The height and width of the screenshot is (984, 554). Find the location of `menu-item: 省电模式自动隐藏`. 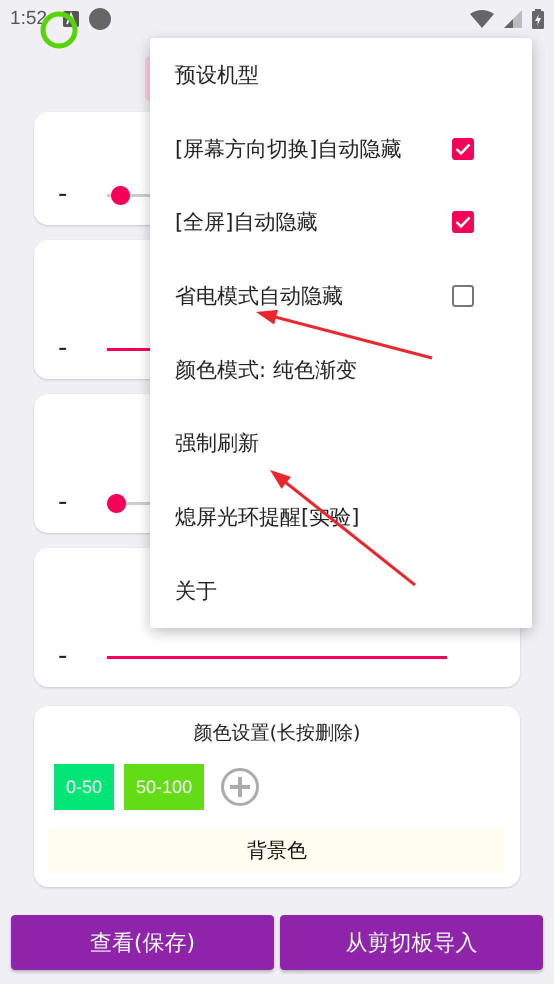

menu-item: 省电模式自动隐藏 is located at coordinates (341, 296).